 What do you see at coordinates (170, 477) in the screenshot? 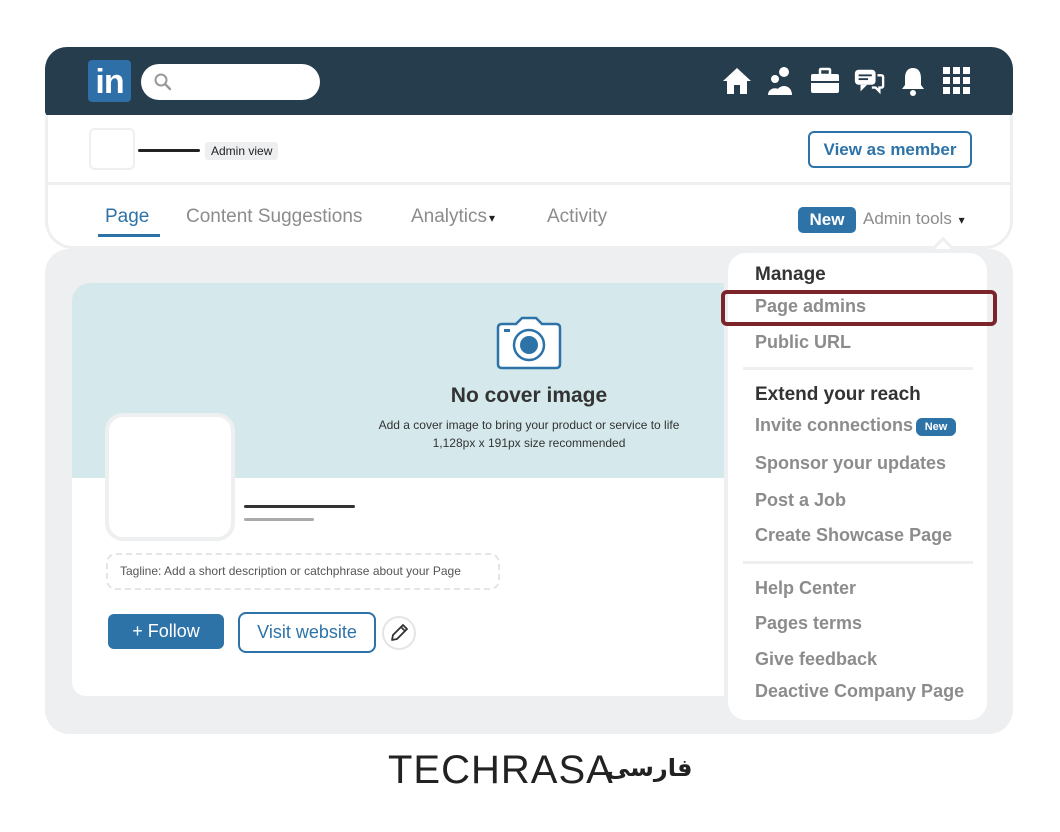
I see `page-logo` at bounding box center [170, 477].